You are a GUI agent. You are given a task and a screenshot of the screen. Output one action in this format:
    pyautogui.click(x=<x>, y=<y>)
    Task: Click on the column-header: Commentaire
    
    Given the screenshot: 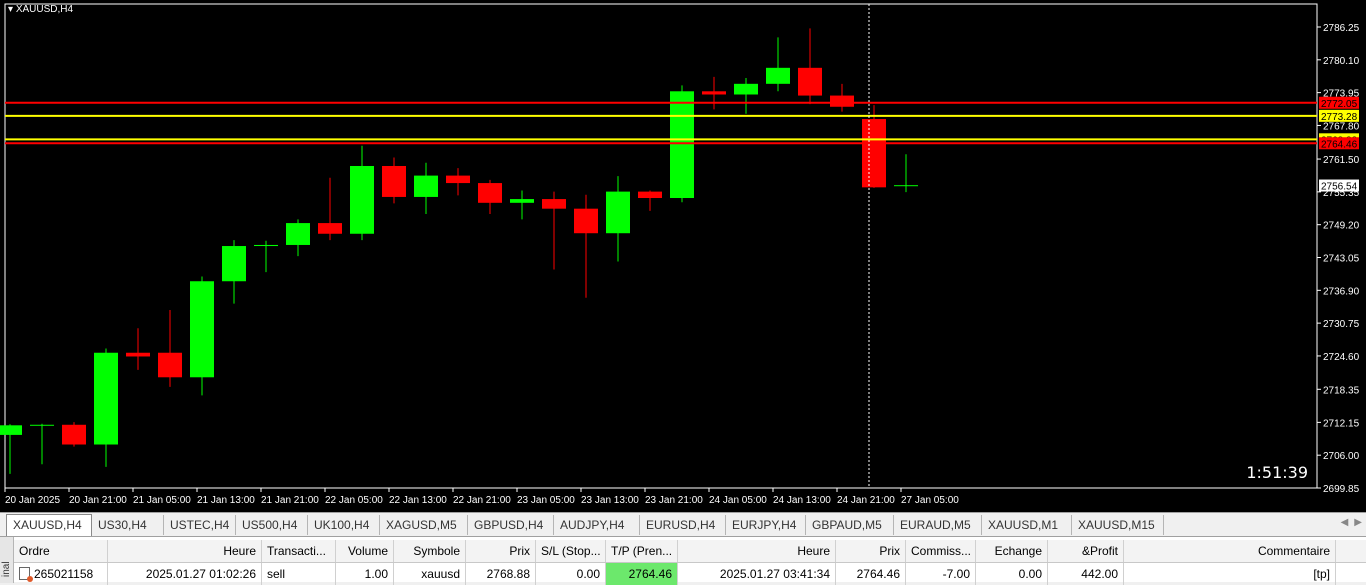 What is the action you would take?
    pyautogui.click(x=1230, y=551)
    